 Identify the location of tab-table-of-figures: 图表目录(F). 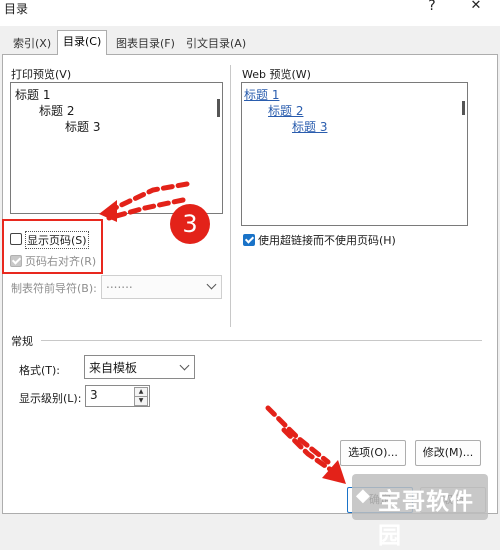
(145, 44).